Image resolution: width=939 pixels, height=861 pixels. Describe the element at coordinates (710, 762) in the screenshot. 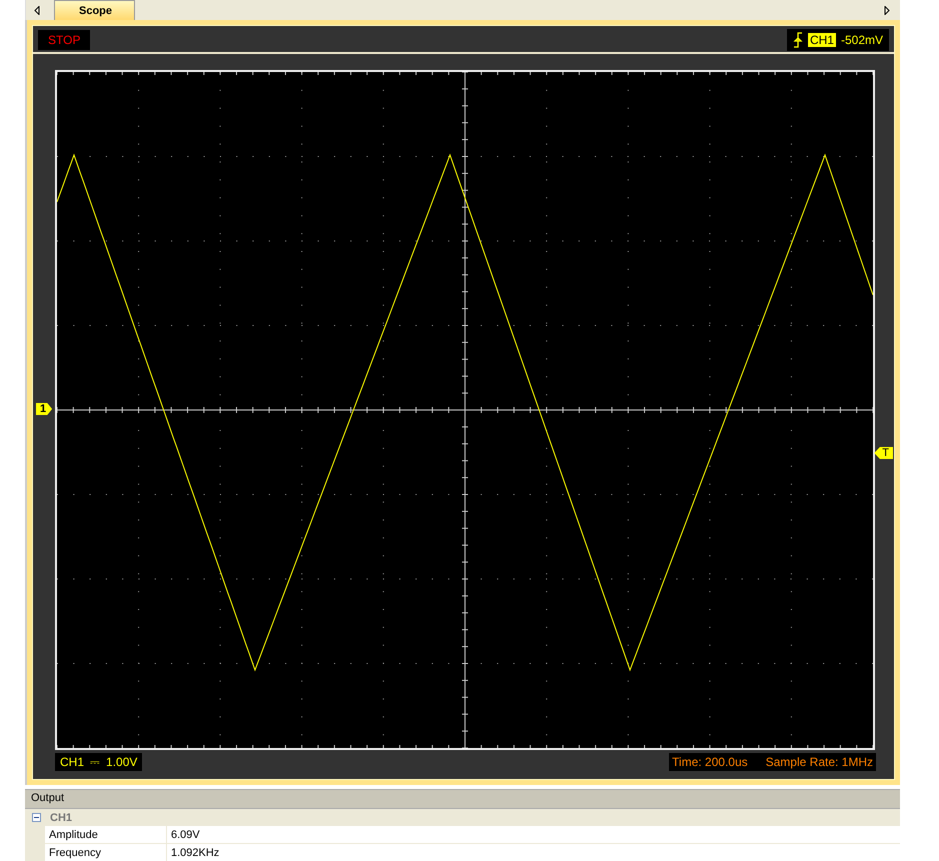

I see `timebase-label: Time: 200.0us` at that location.